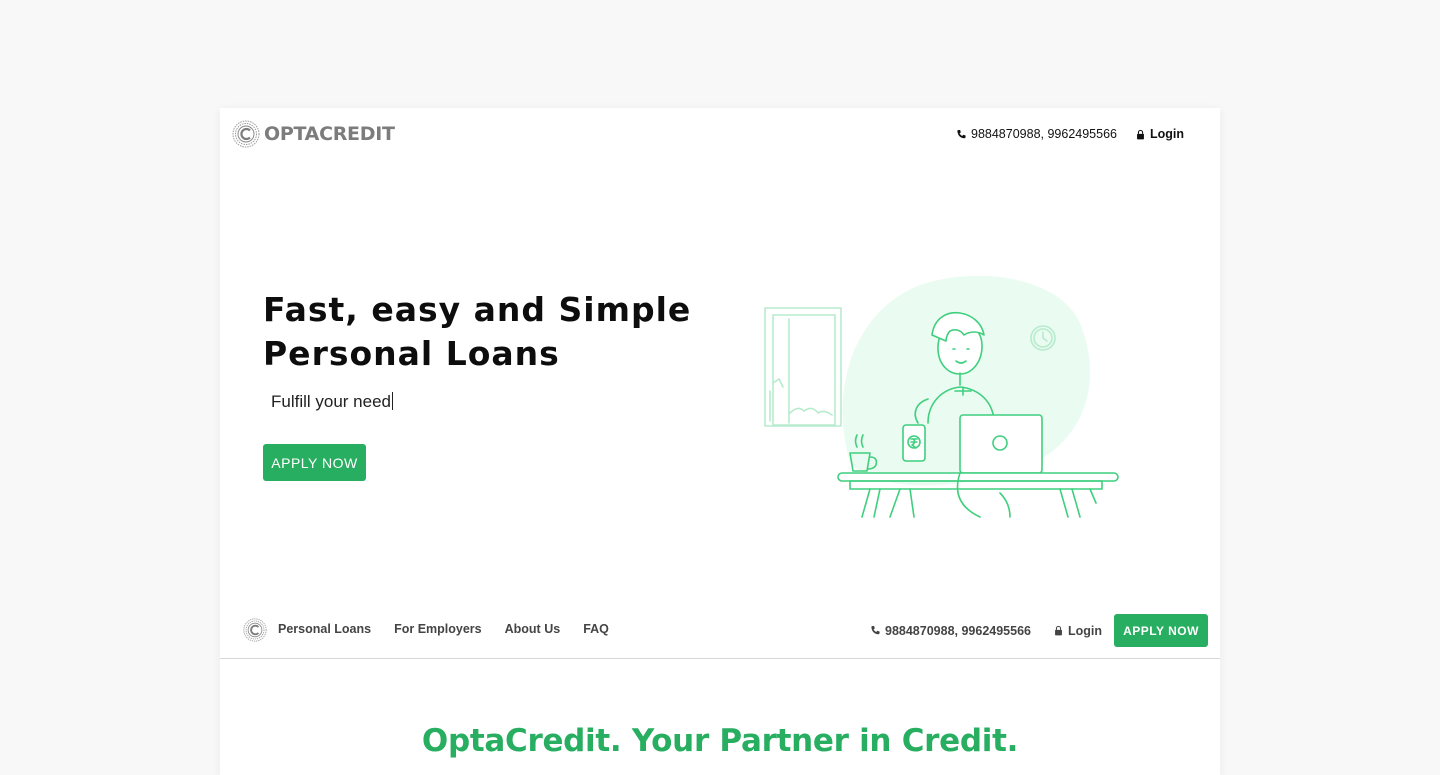 This screenshot has height=775, width=1440. What do you see at coordinates (324, 629) in the screenshot?
I see `nav-link-personal-loans: Personal Loans` at bounding box center [324, 629].